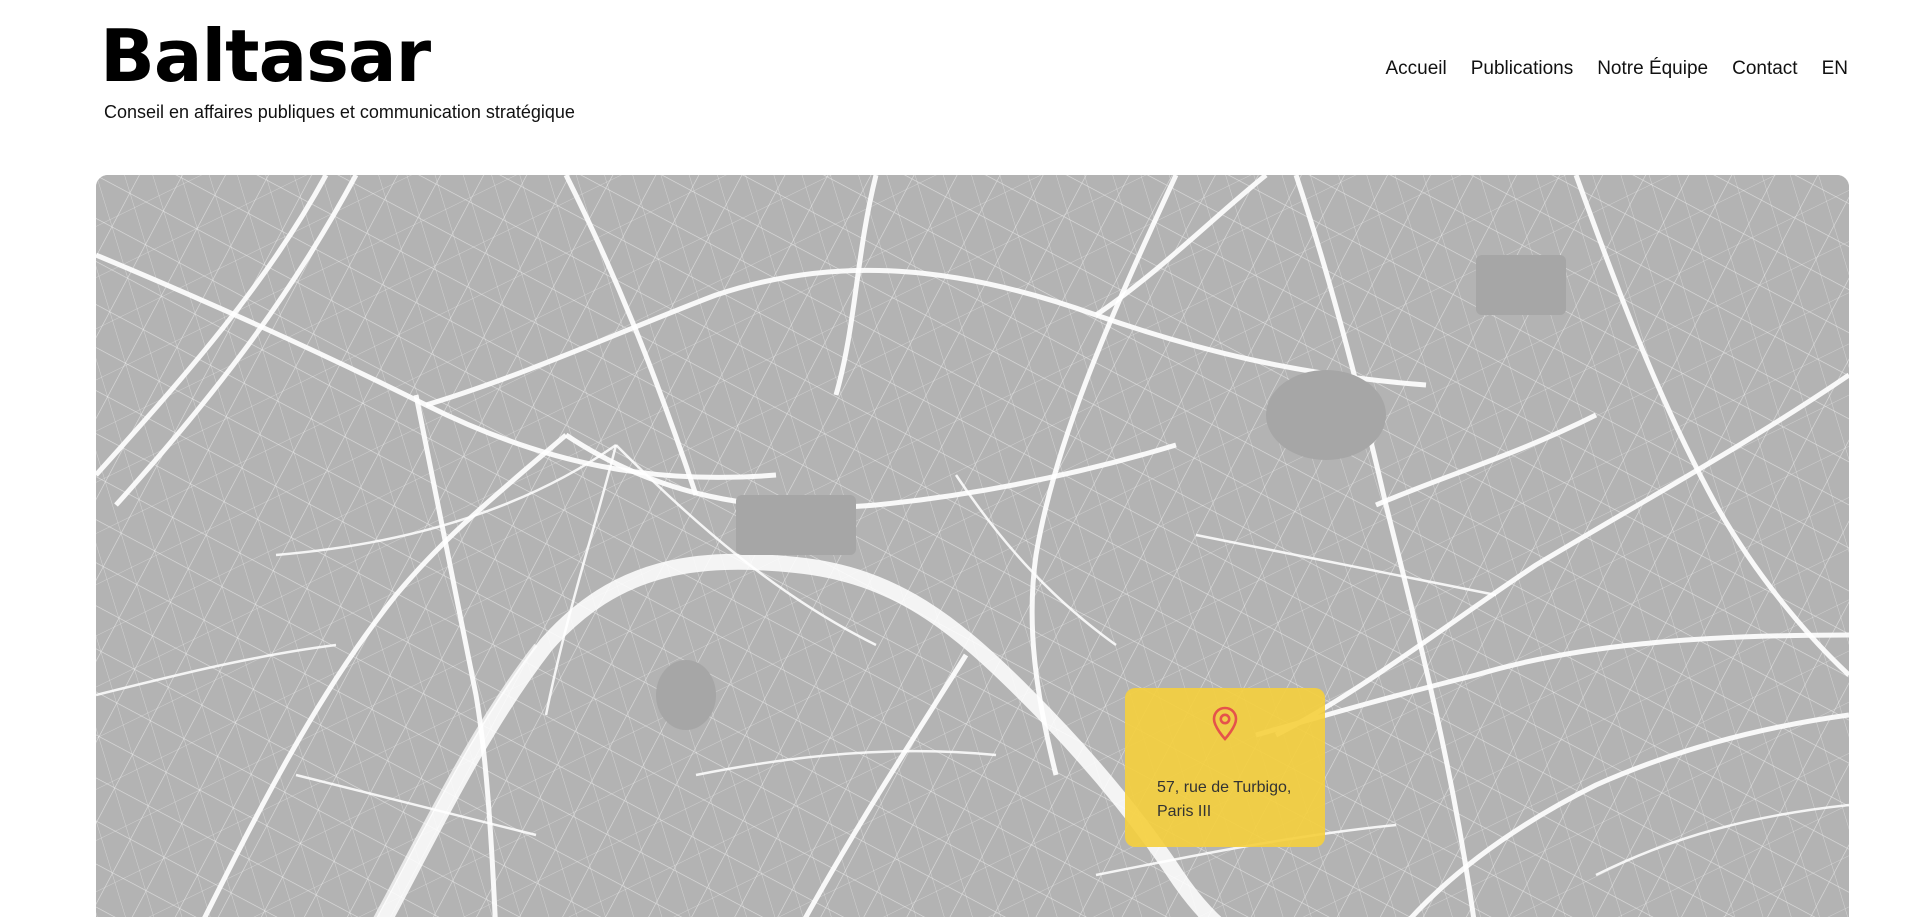 The image size is (1918, 917). What do you see at coordinates (1225, 767) in the screenshot?
I see `location-card: 57, rue de Turbigo, Paris III` at bounding box center [1225, 767].